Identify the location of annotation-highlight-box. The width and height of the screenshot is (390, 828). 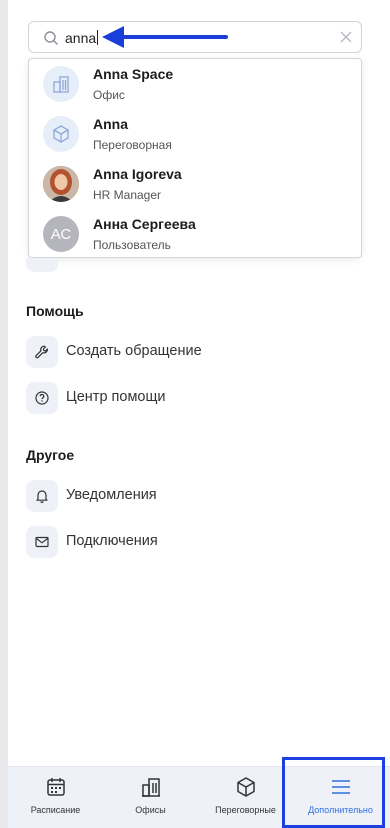
(333, 792).